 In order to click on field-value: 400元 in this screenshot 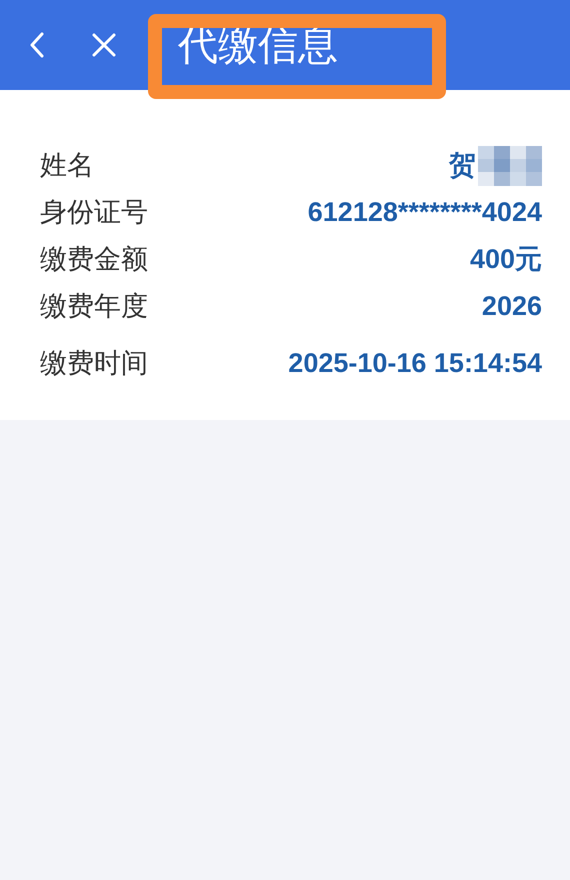, I will do `click(506, 259)`.